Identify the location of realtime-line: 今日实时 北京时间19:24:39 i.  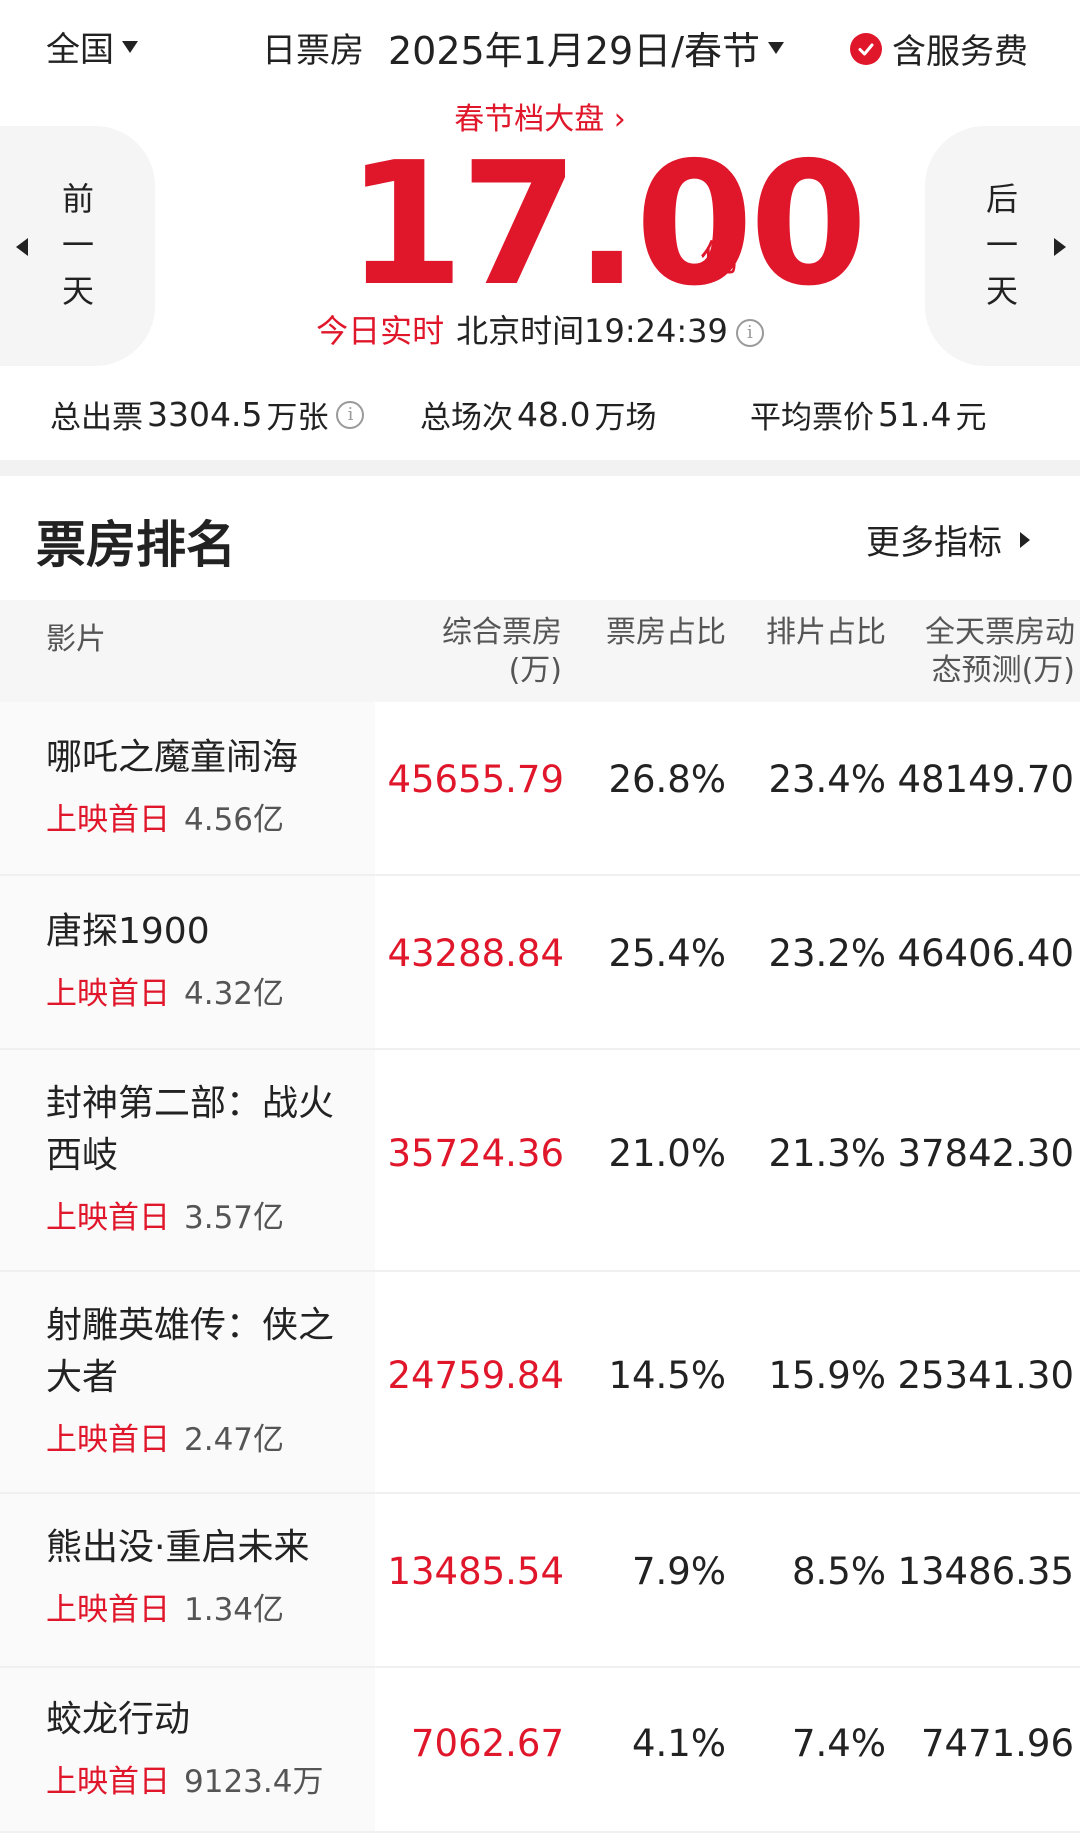
(540, 329).